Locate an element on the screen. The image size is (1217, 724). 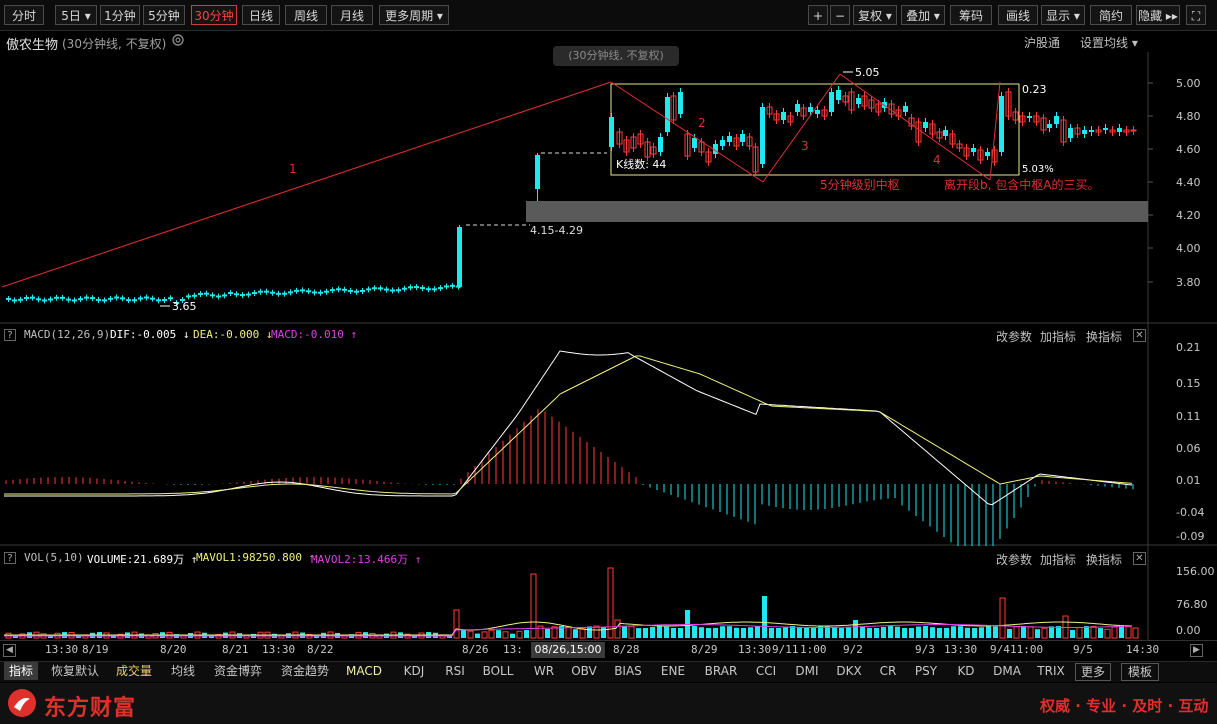
indicator-tab-18: CR is located at coordinates (888, 671).